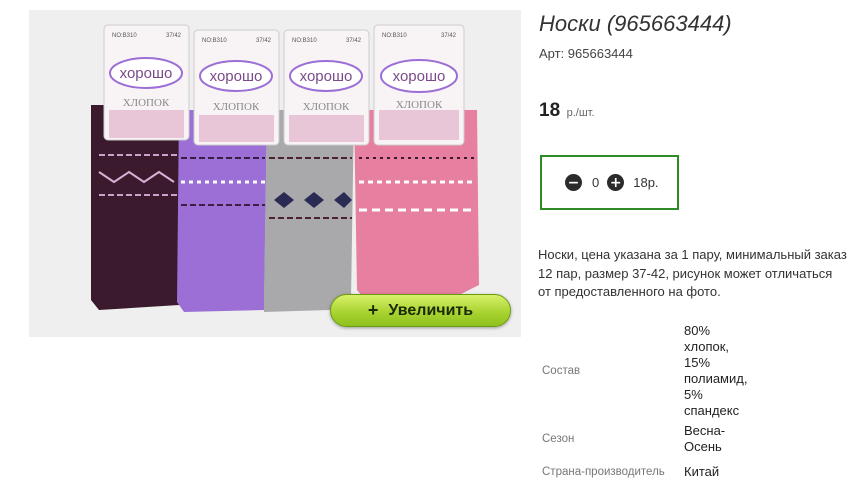 This screenshot has height=489, width=855. What do you see at coordinates (304, 41) in the screenshot?
I see `tag-code-3: NO:B310` at bounding box center [304, 41].